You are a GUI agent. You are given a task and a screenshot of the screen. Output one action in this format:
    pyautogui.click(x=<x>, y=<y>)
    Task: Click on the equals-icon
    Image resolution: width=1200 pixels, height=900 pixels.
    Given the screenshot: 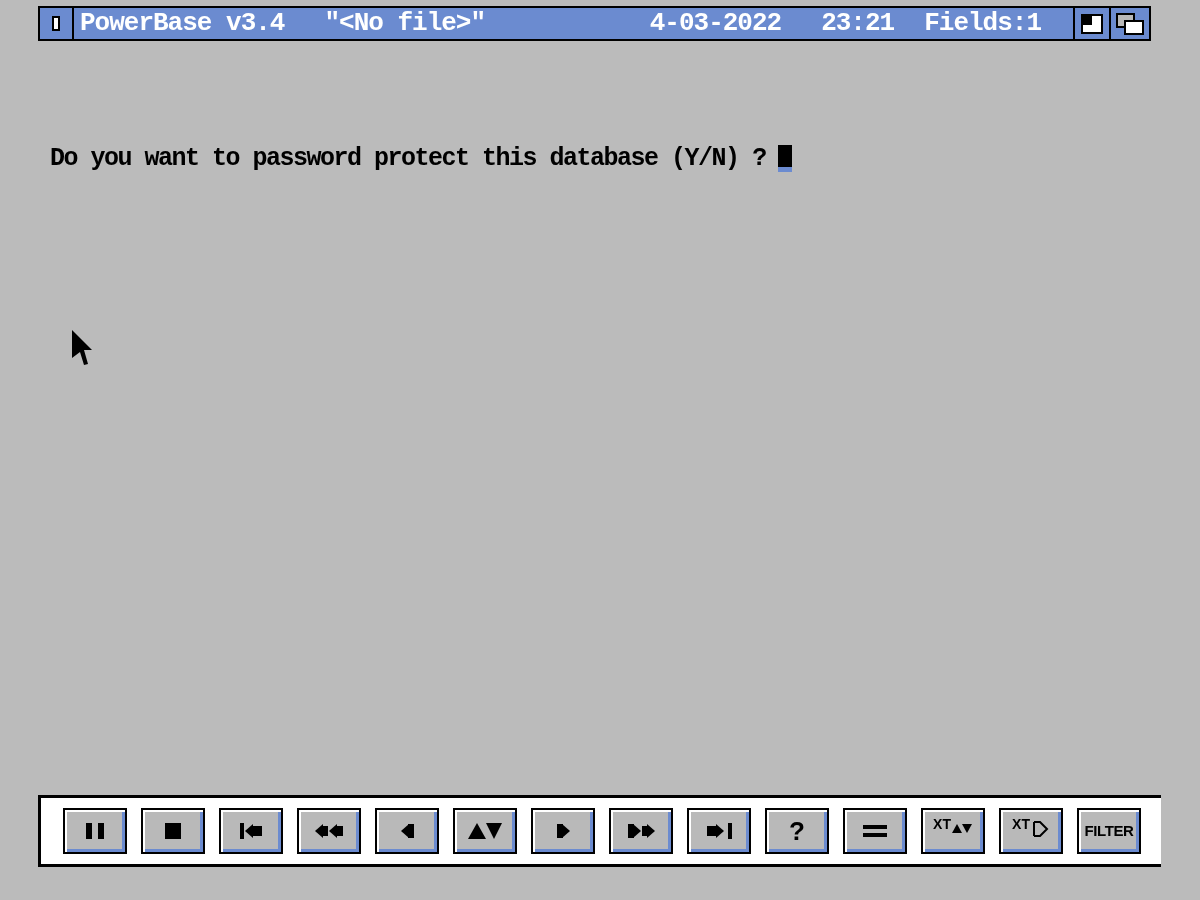 What is the action you would take?
    pyautogui.click(x=875, y=831)
    